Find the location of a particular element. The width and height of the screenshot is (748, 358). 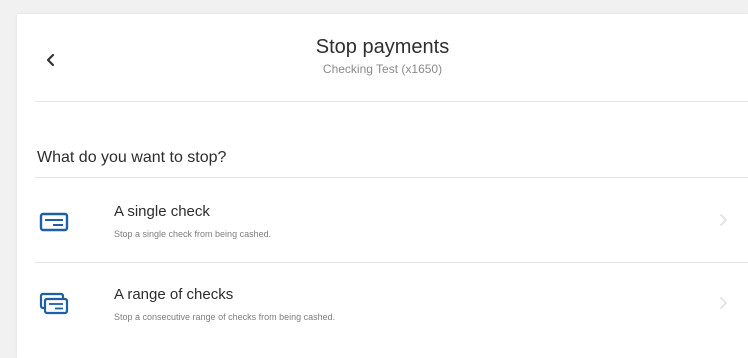

header-divider is located at coordinates (391, 101).